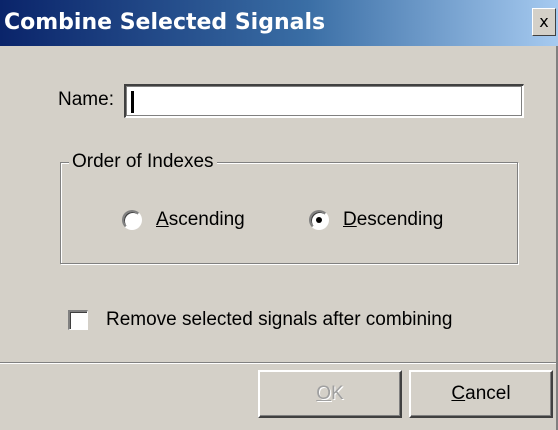  I want to click on remove-signals-label: Remove selected signals after combining, so click(279, 320).